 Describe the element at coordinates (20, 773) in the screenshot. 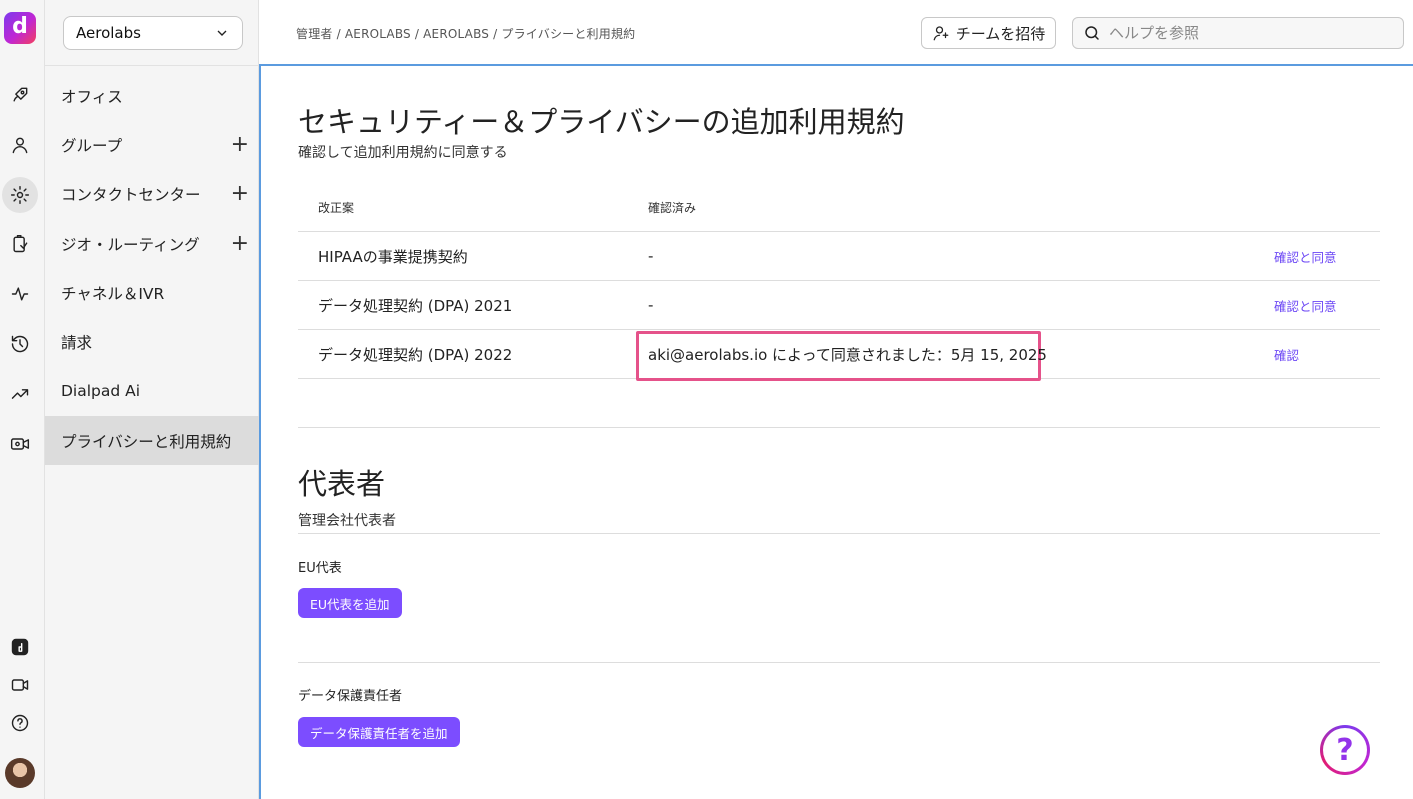

I see `user-avatar` at that location.